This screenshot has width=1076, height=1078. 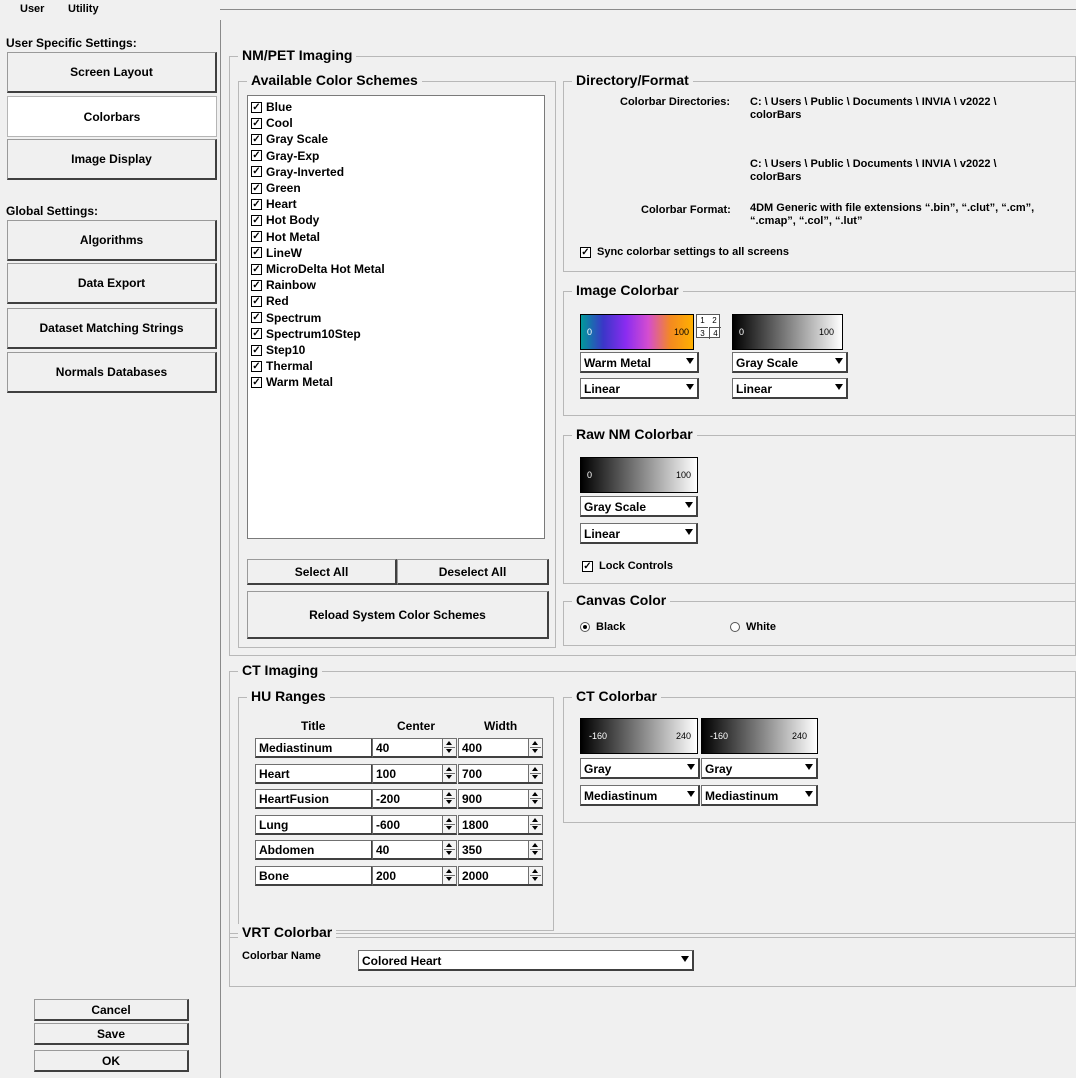 I want to click on hu-width-stepper: 400, so click(x=500, y=748).